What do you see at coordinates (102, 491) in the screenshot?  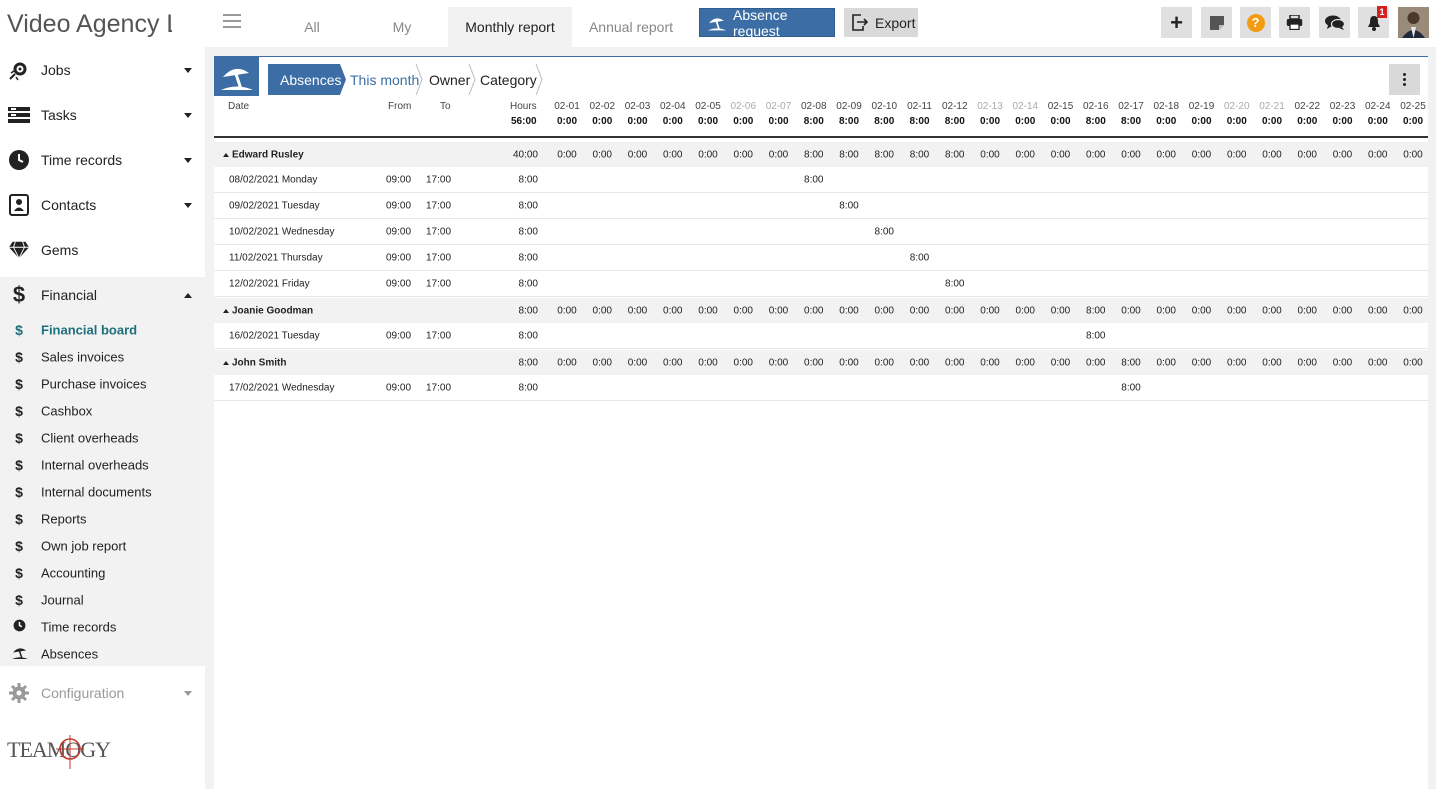 I see `sidebar-subitem-internal-documents: $ Internal documents` at bounding box center [102, 491].